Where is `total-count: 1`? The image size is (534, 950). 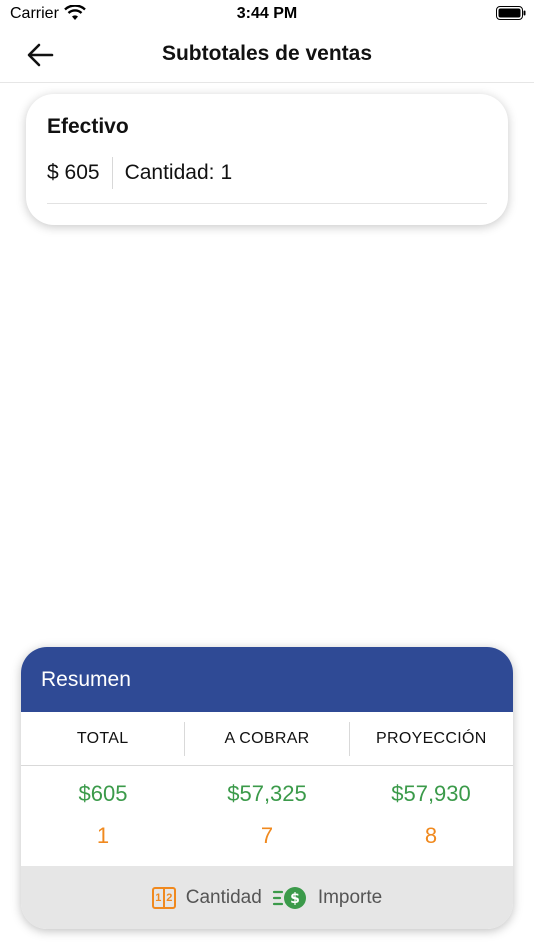 total-count: 1 is located at coordinates (103, 835).